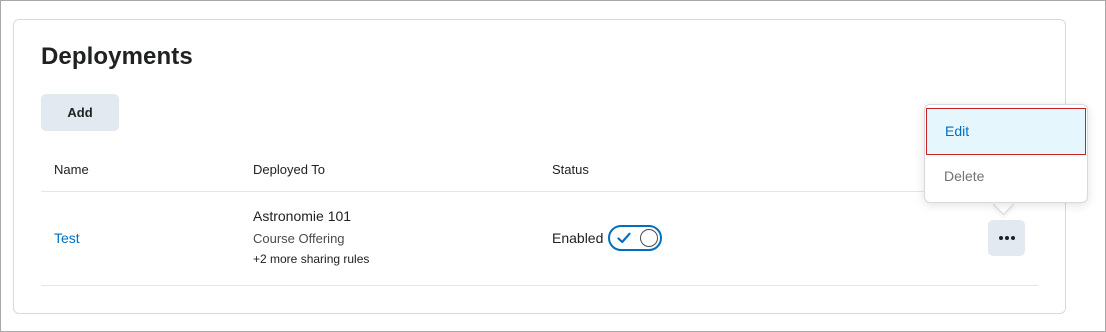 This screenshot has width=1106, height=332. I want to click on status-label: Enabled, so click(578, 238).